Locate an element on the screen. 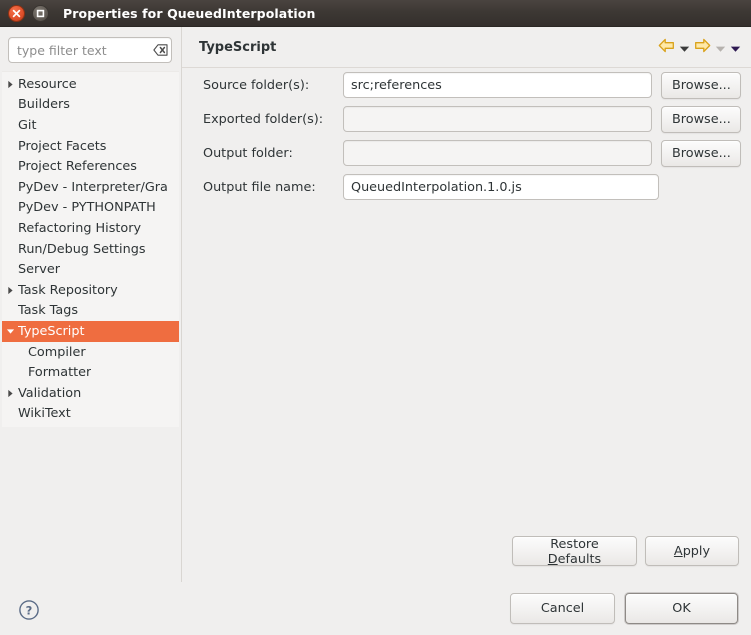 The height and width of the screenshot is (635, 751). source-folder-s-input is located at coordinates (497, 85).